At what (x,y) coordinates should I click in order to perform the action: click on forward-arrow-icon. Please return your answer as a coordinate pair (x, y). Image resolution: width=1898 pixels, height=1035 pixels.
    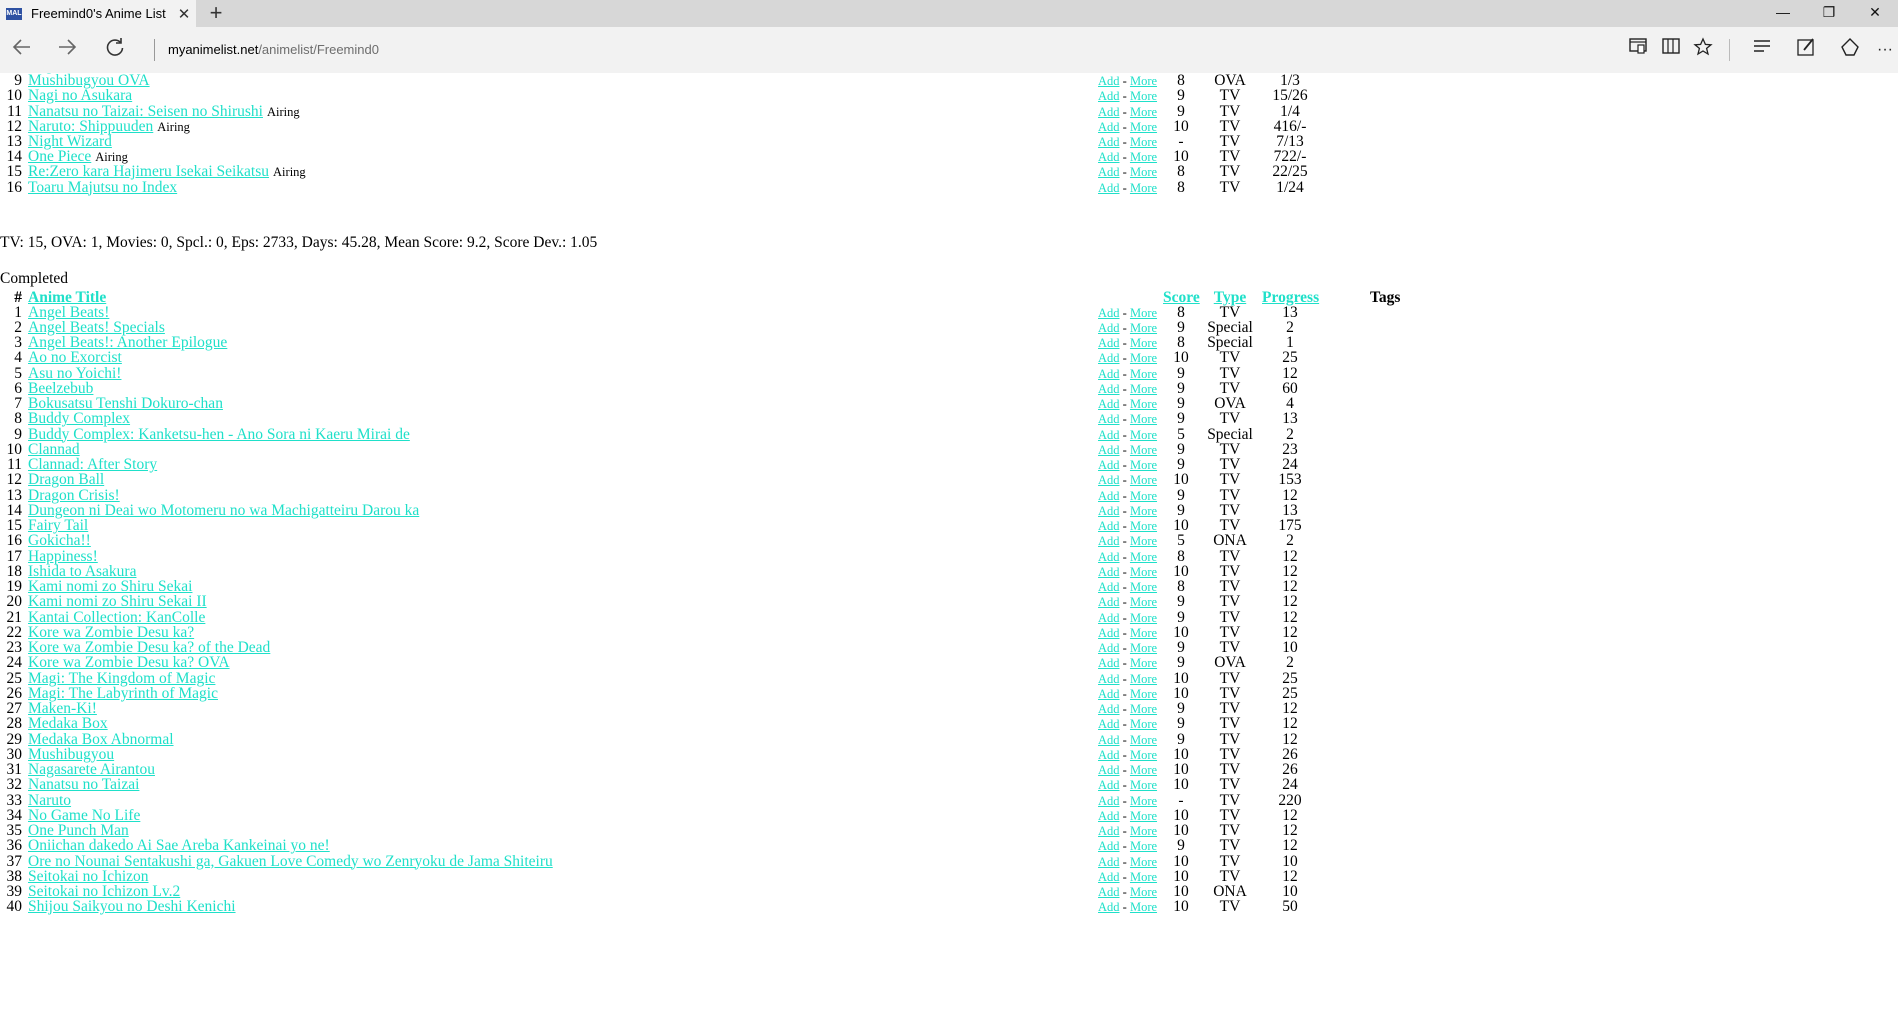
    Looking at the image, I should click on (67, 50).